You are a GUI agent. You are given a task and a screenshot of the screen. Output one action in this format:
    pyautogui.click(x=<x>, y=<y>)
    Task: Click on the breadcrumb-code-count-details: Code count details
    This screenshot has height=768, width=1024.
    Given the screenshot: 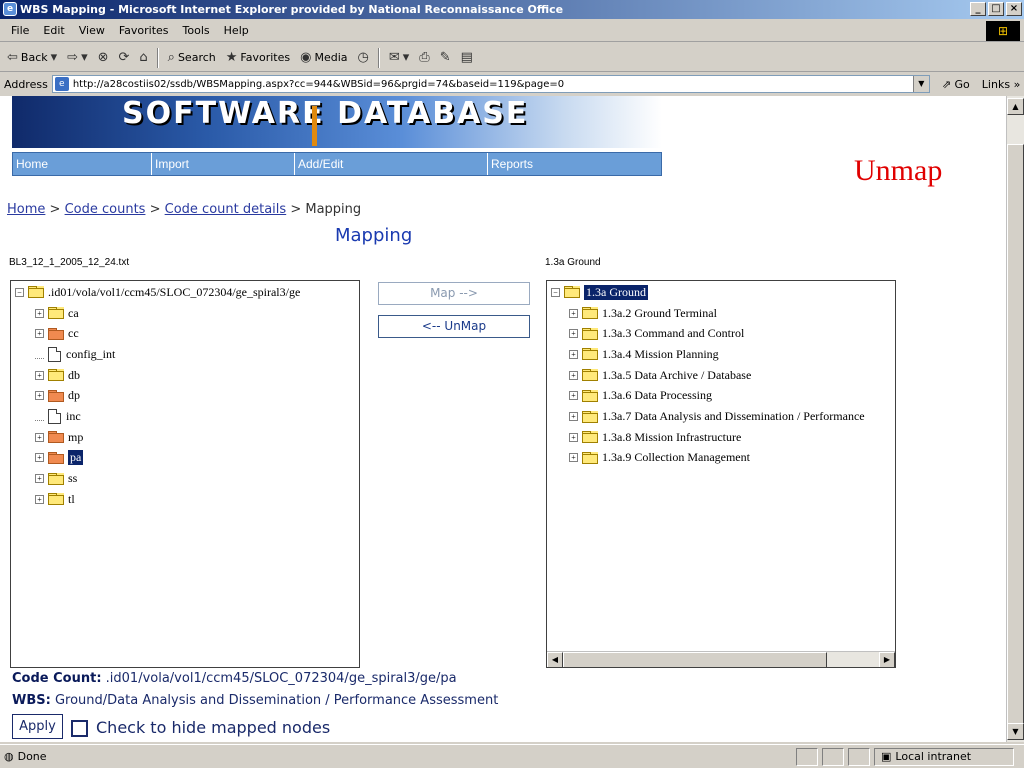 What is the action you would take?
    pyautogui.click(x=226, y=209)
    